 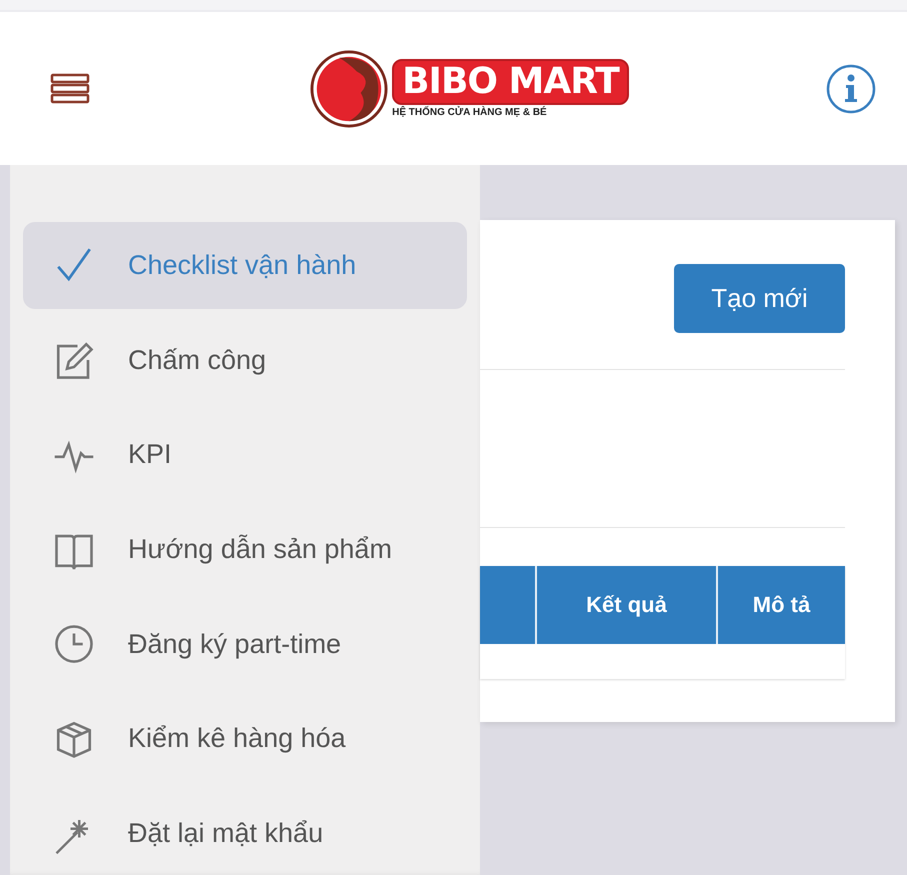 What do you see at coordinates (759, 298) in the screenshot?
I see `create-button: Tạo mới` at bounding box center [759, 298].